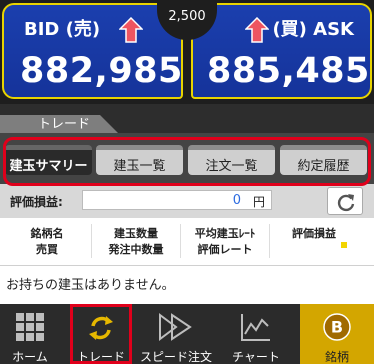 Image resolution: width=374 pixels, height=364 pixels. I want to click on sort-indicator, so click(344, 245).